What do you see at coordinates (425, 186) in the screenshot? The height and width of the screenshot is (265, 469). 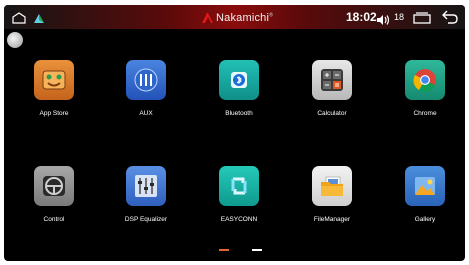 I see `gallery-icon` at bounding box center [425, 186].